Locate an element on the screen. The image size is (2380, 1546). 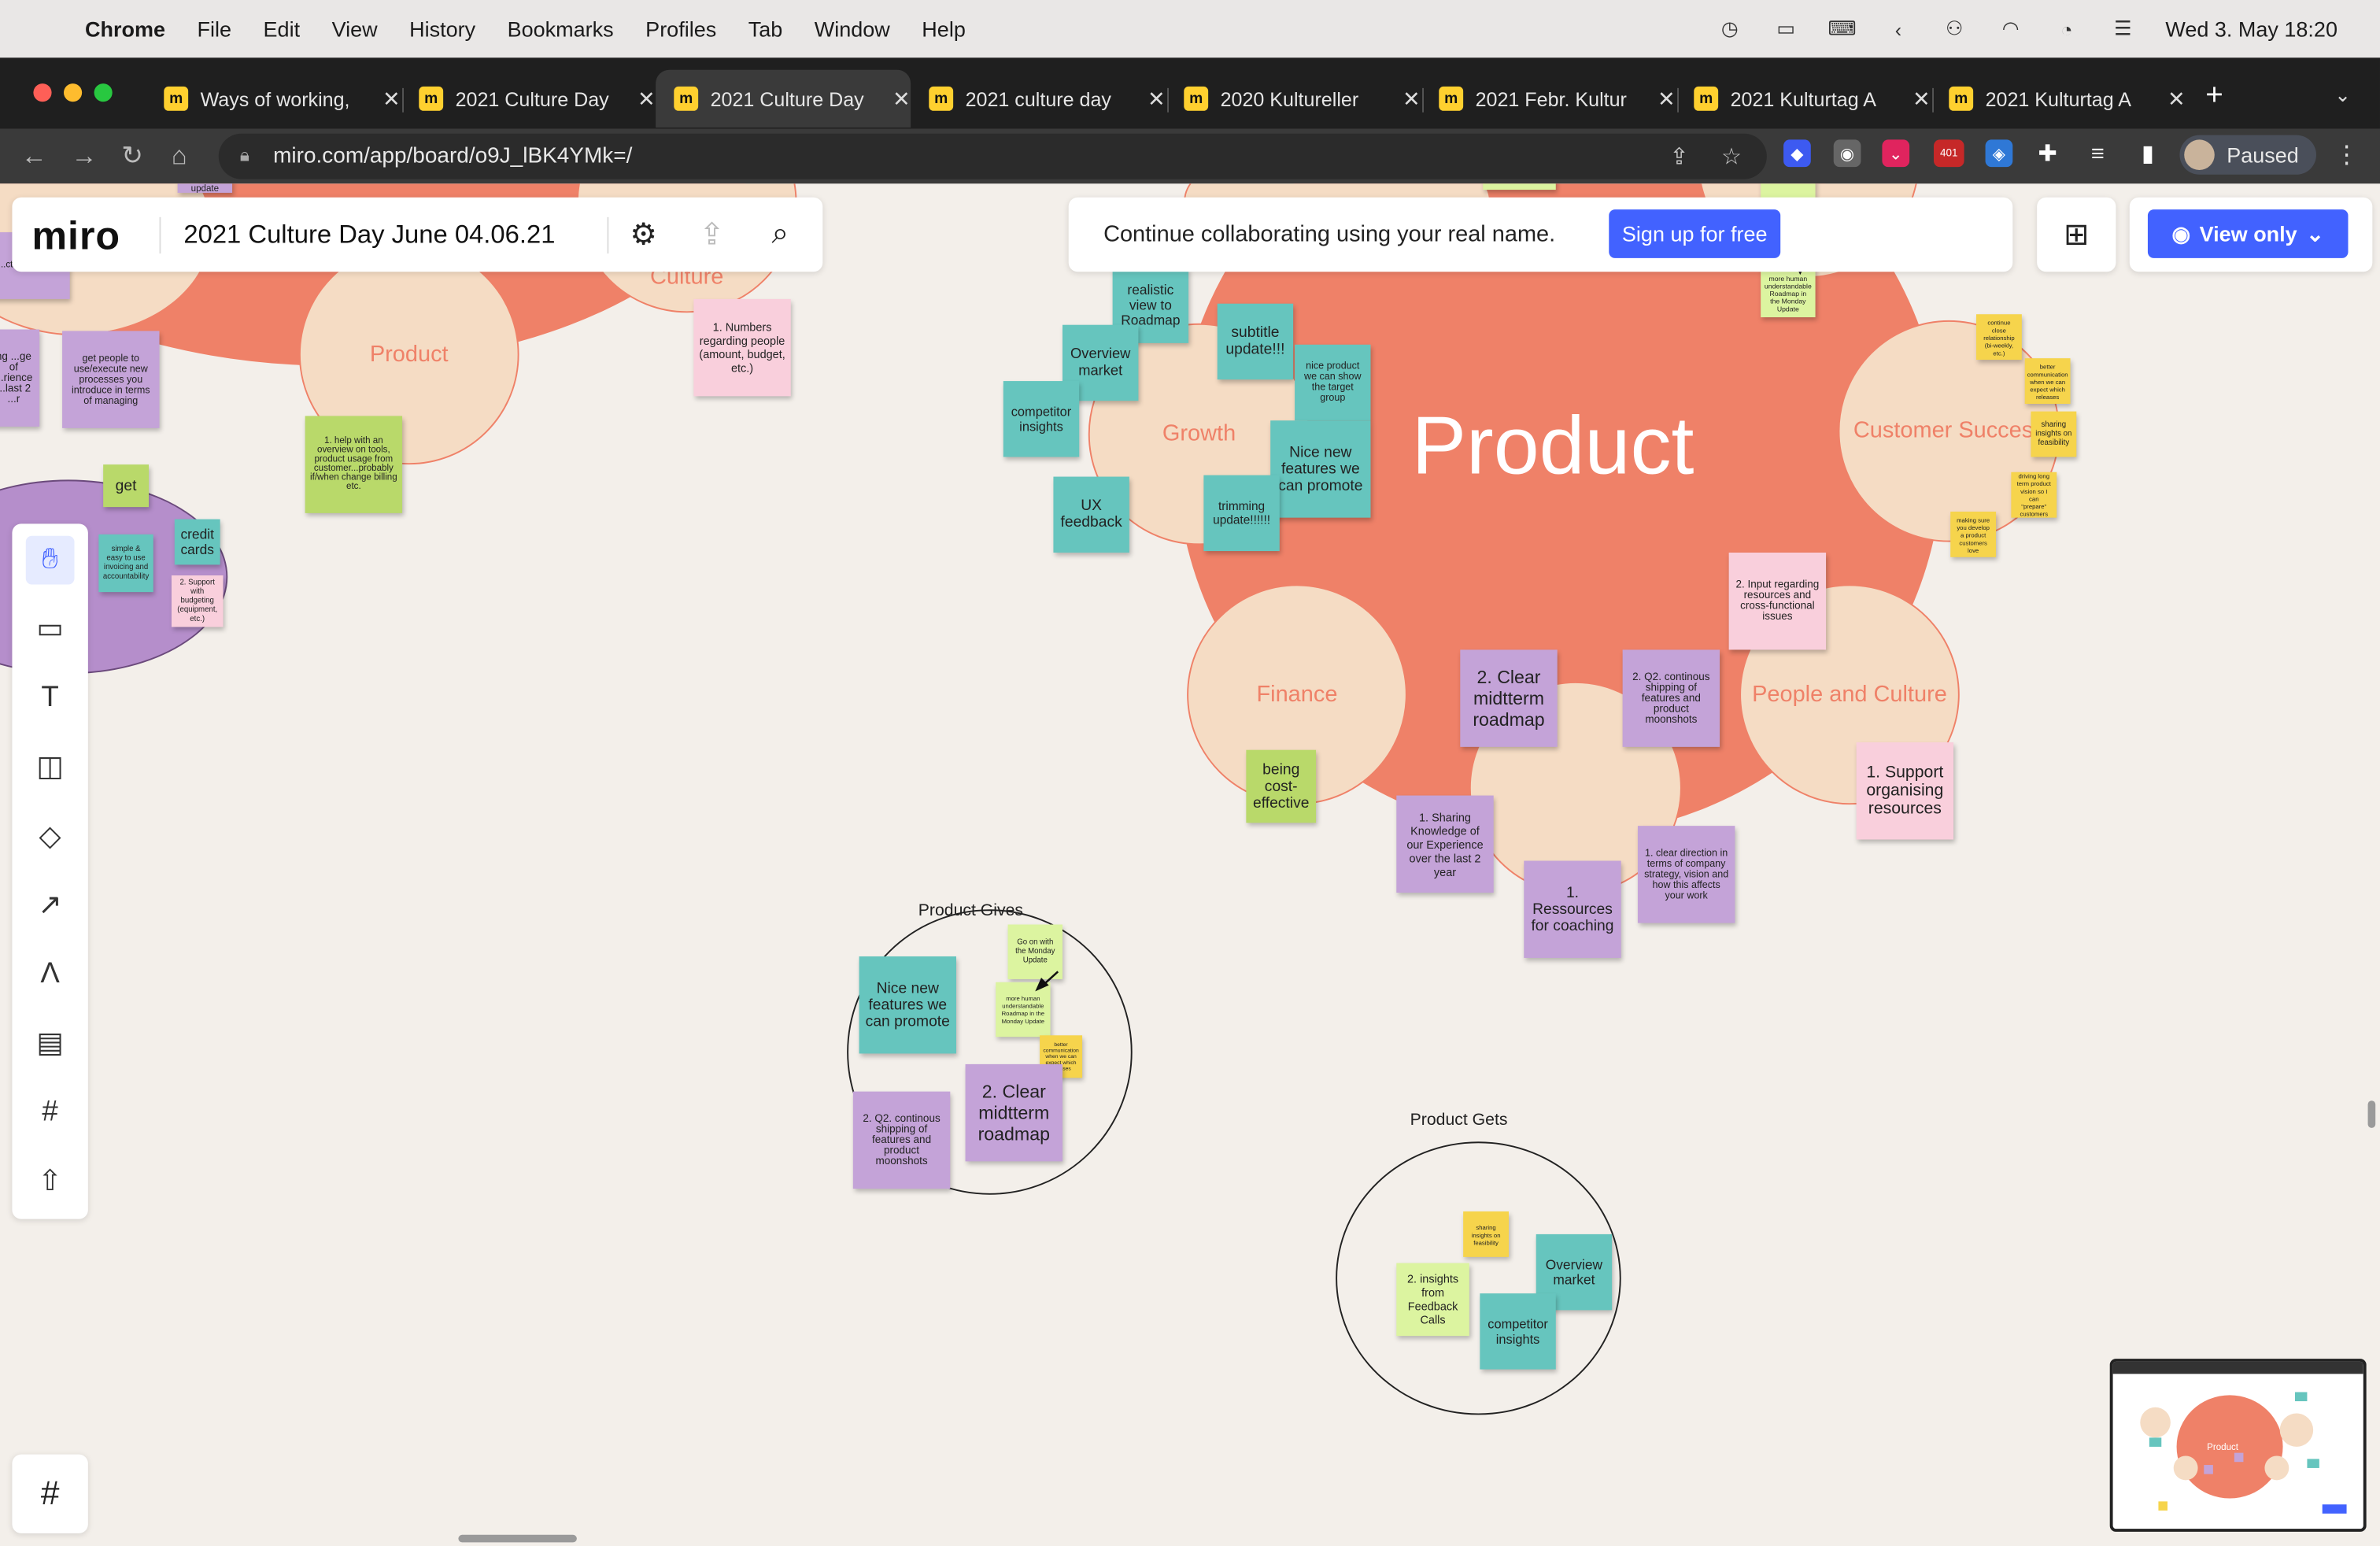
back-icon: ← is located at coordinates (34, 156).